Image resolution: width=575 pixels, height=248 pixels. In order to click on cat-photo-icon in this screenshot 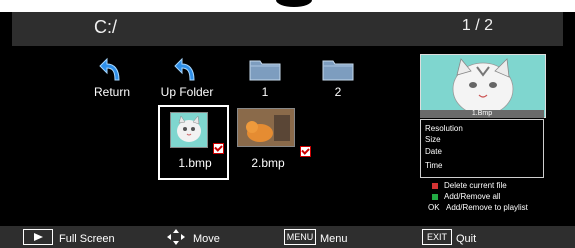, I will do `click(266, 127)`.